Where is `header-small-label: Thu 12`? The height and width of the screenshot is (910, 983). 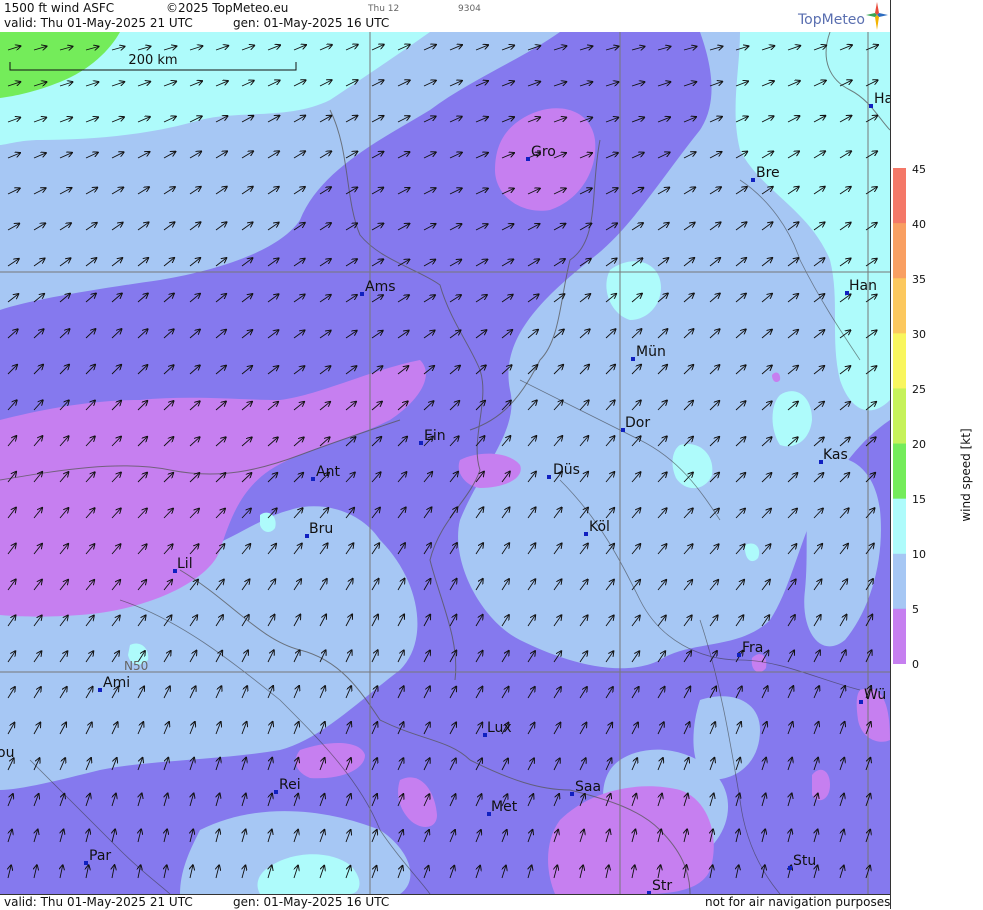 header-small-label: Thu 12 is located at coordinates (384, 9).